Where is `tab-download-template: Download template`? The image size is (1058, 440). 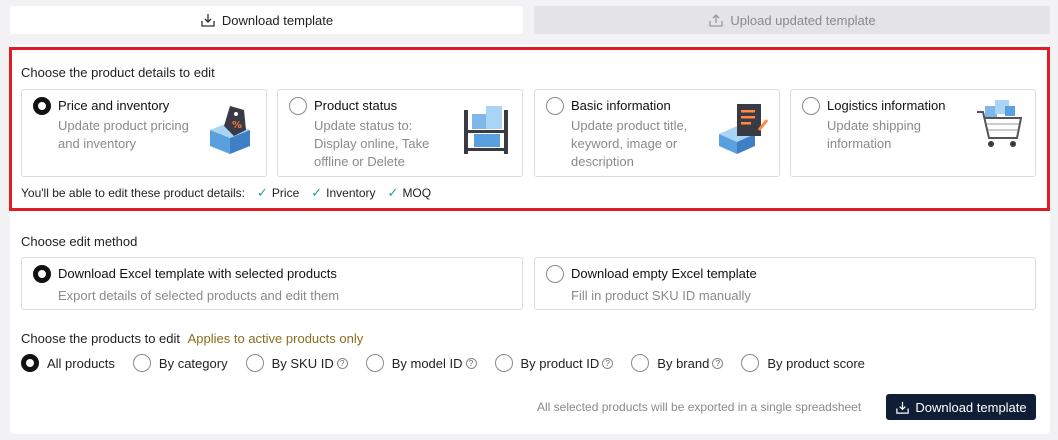
tab-download-template: Download template is located at coordinates (266, 20).